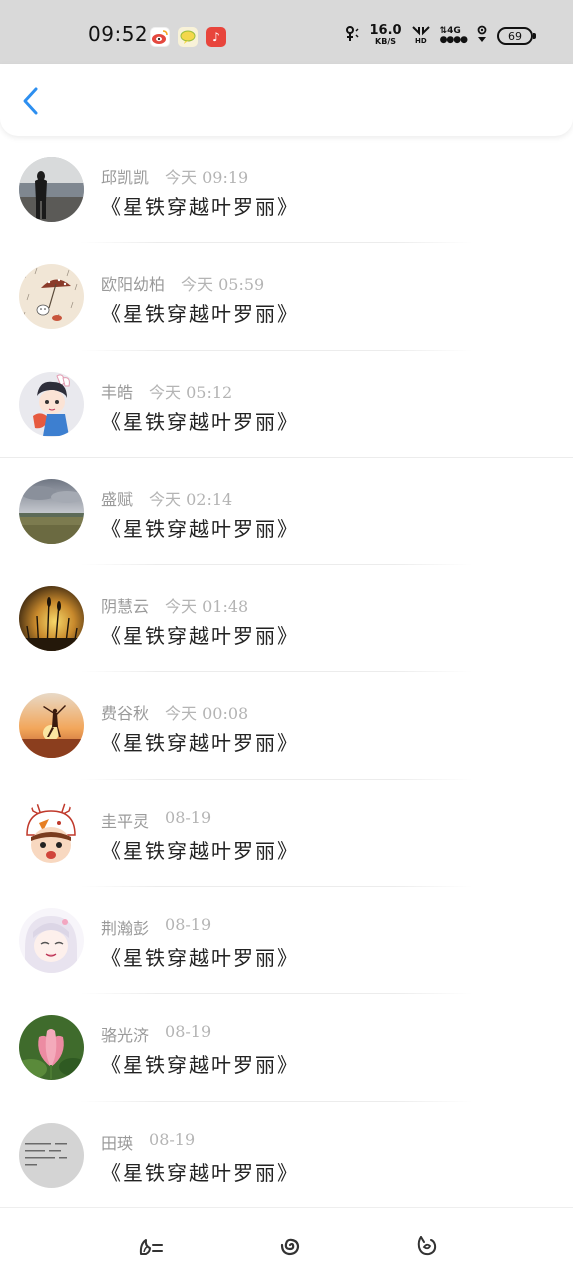  What do you see at coordinates (191, 392) in the screenshot?
I see `post-time: 今天 05:12` at bounding box center [191, 392].